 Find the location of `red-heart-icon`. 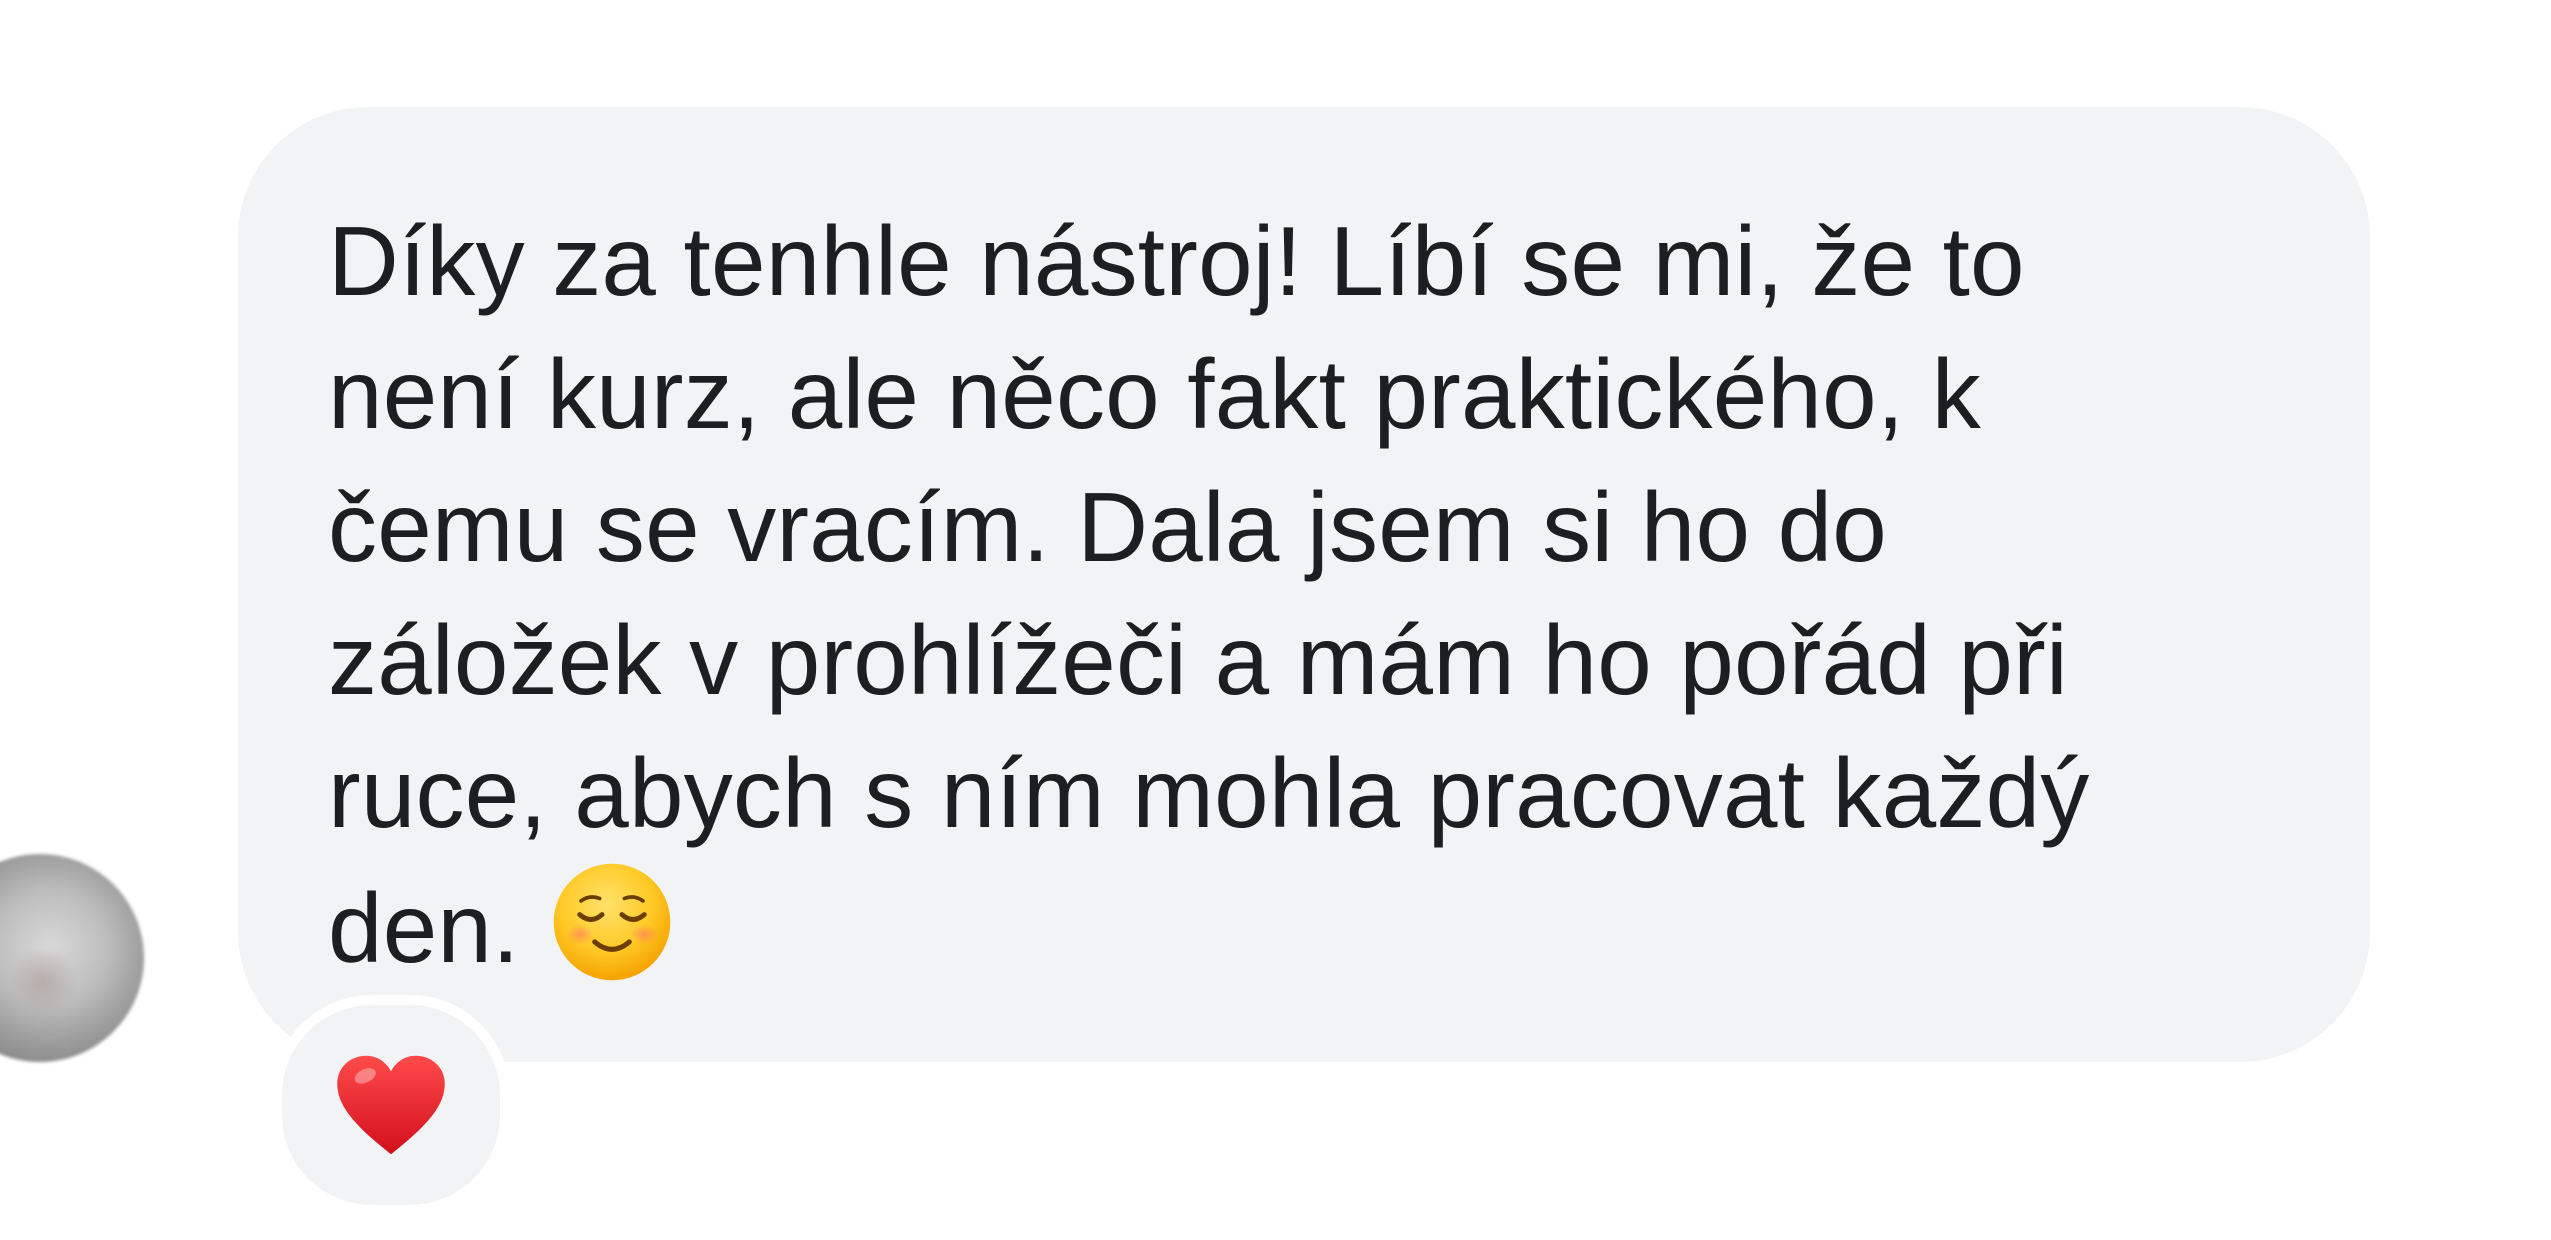

red-heart-icon is located at coordinates (391, 1105).